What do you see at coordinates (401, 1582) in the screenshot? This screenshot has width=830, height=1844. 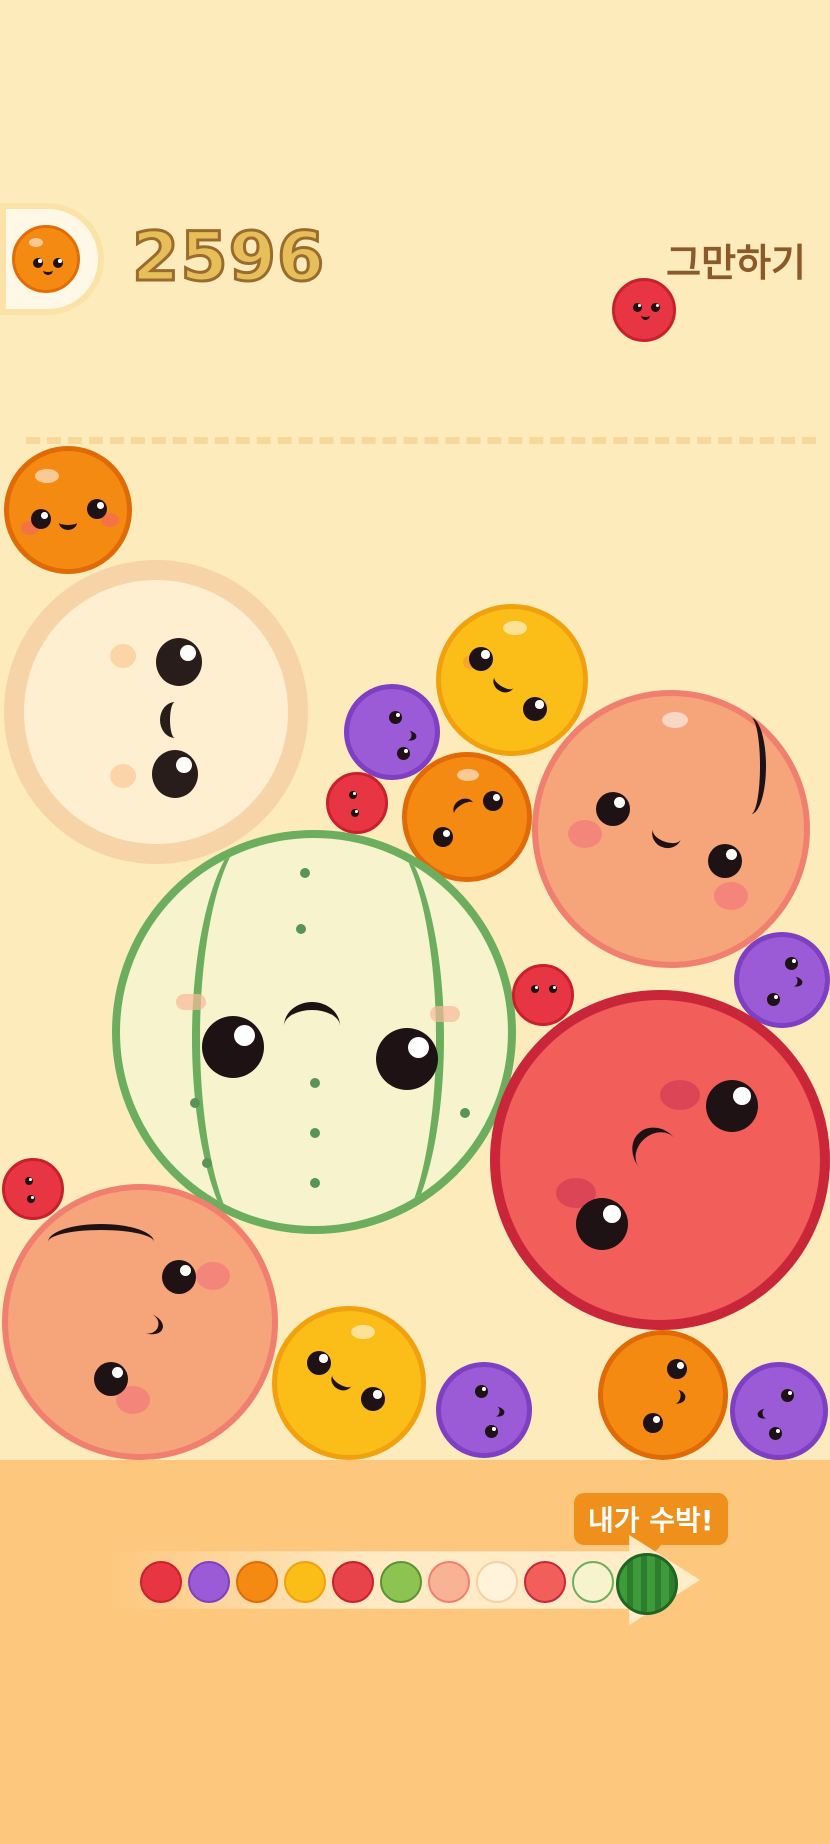 I see `kiwi-icon` at bounding box center [401, 1582].